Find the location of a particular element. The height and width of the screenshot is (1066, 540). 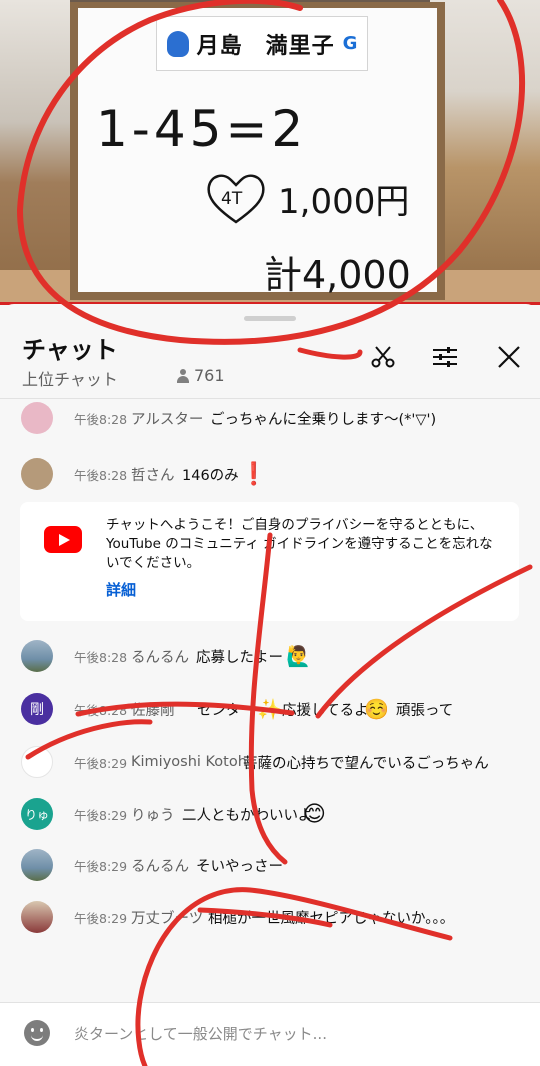

message-text: センター is located at coordinates (226, 710).